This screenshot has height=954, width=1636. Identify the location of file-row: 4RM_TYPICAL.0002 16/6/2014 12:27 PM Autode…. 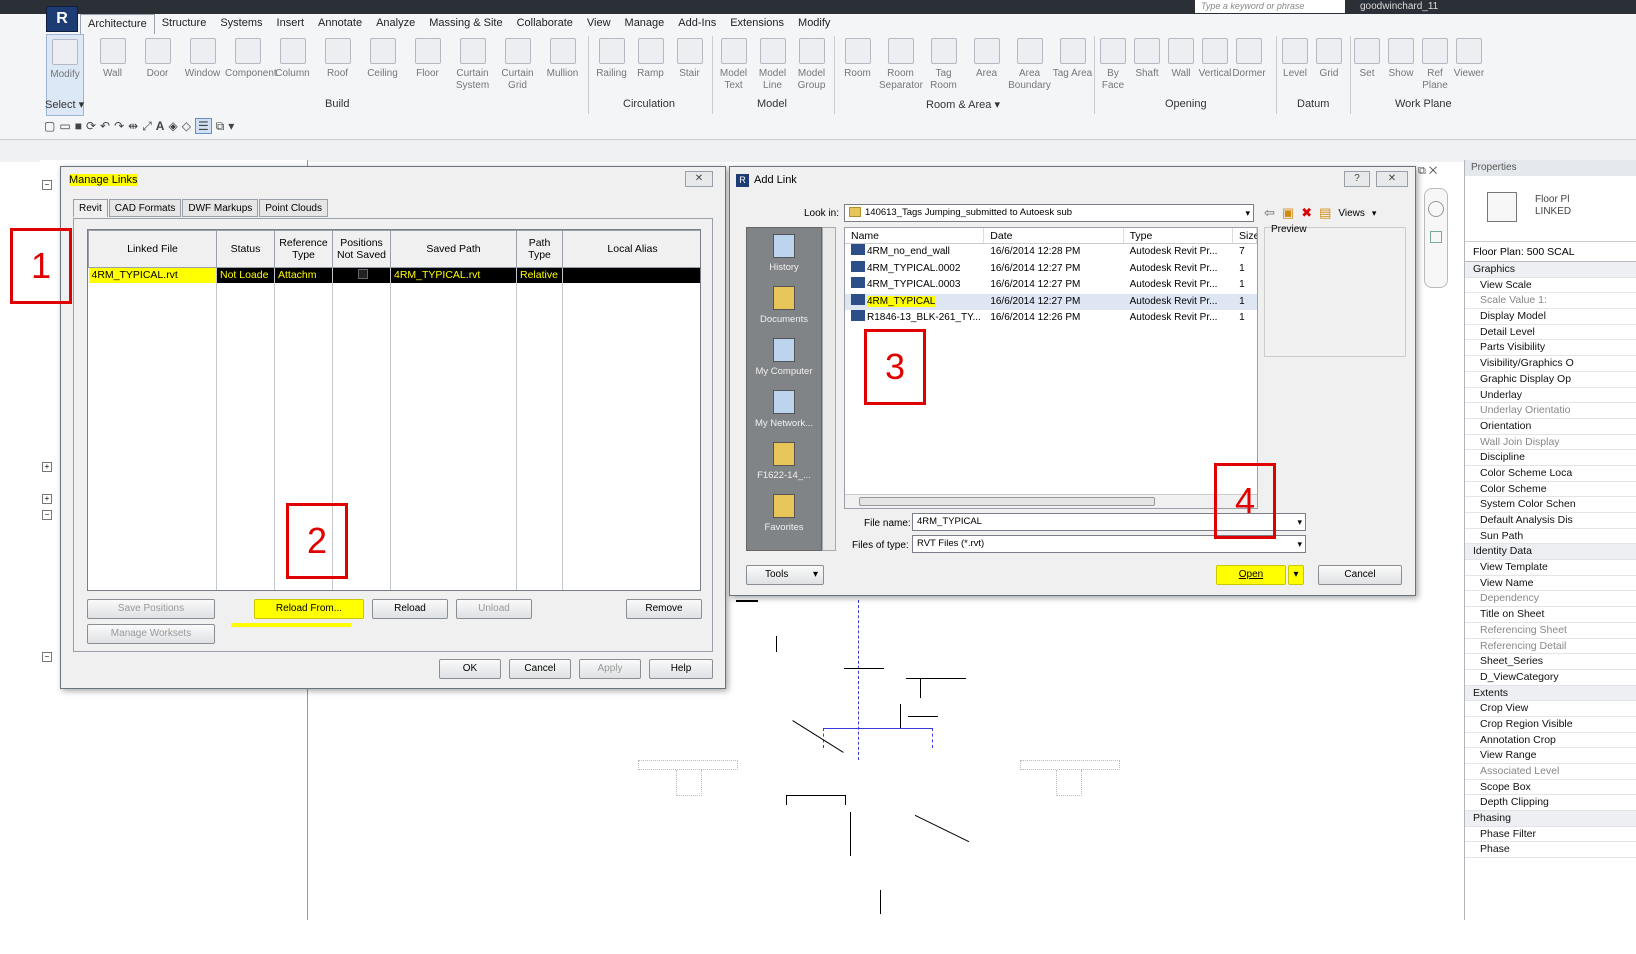
(1051, 269).